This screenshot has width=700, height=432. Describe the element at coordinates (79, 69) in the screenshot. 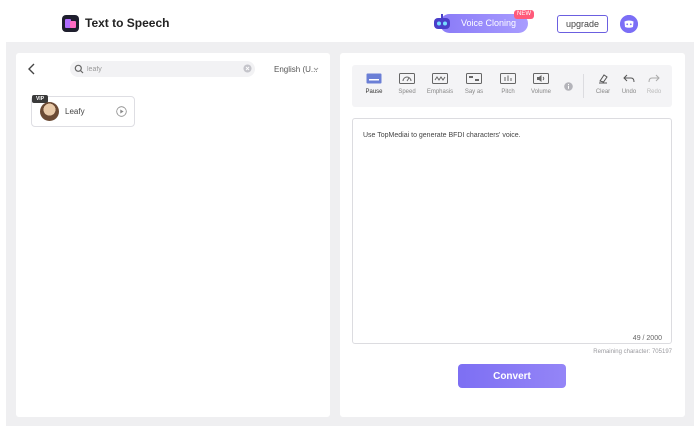

I see `search-icon` at that location.